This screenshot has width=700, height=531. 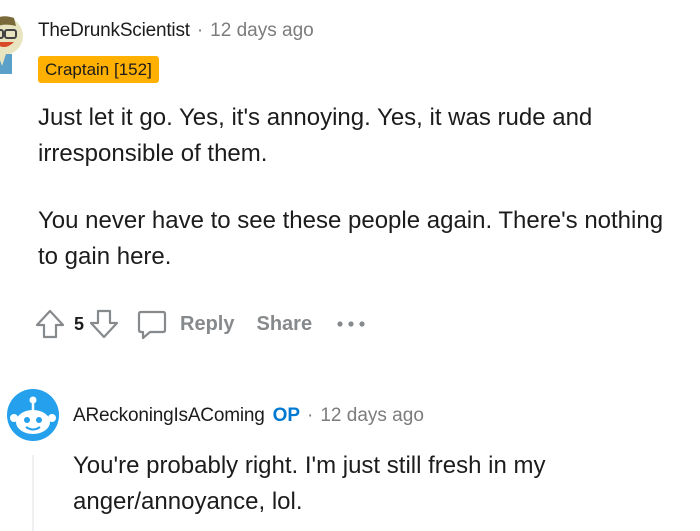 What do you see at coordinates (152, 325) in the screenshot?
I see `comment-icon` at bounding box center [152, 325].